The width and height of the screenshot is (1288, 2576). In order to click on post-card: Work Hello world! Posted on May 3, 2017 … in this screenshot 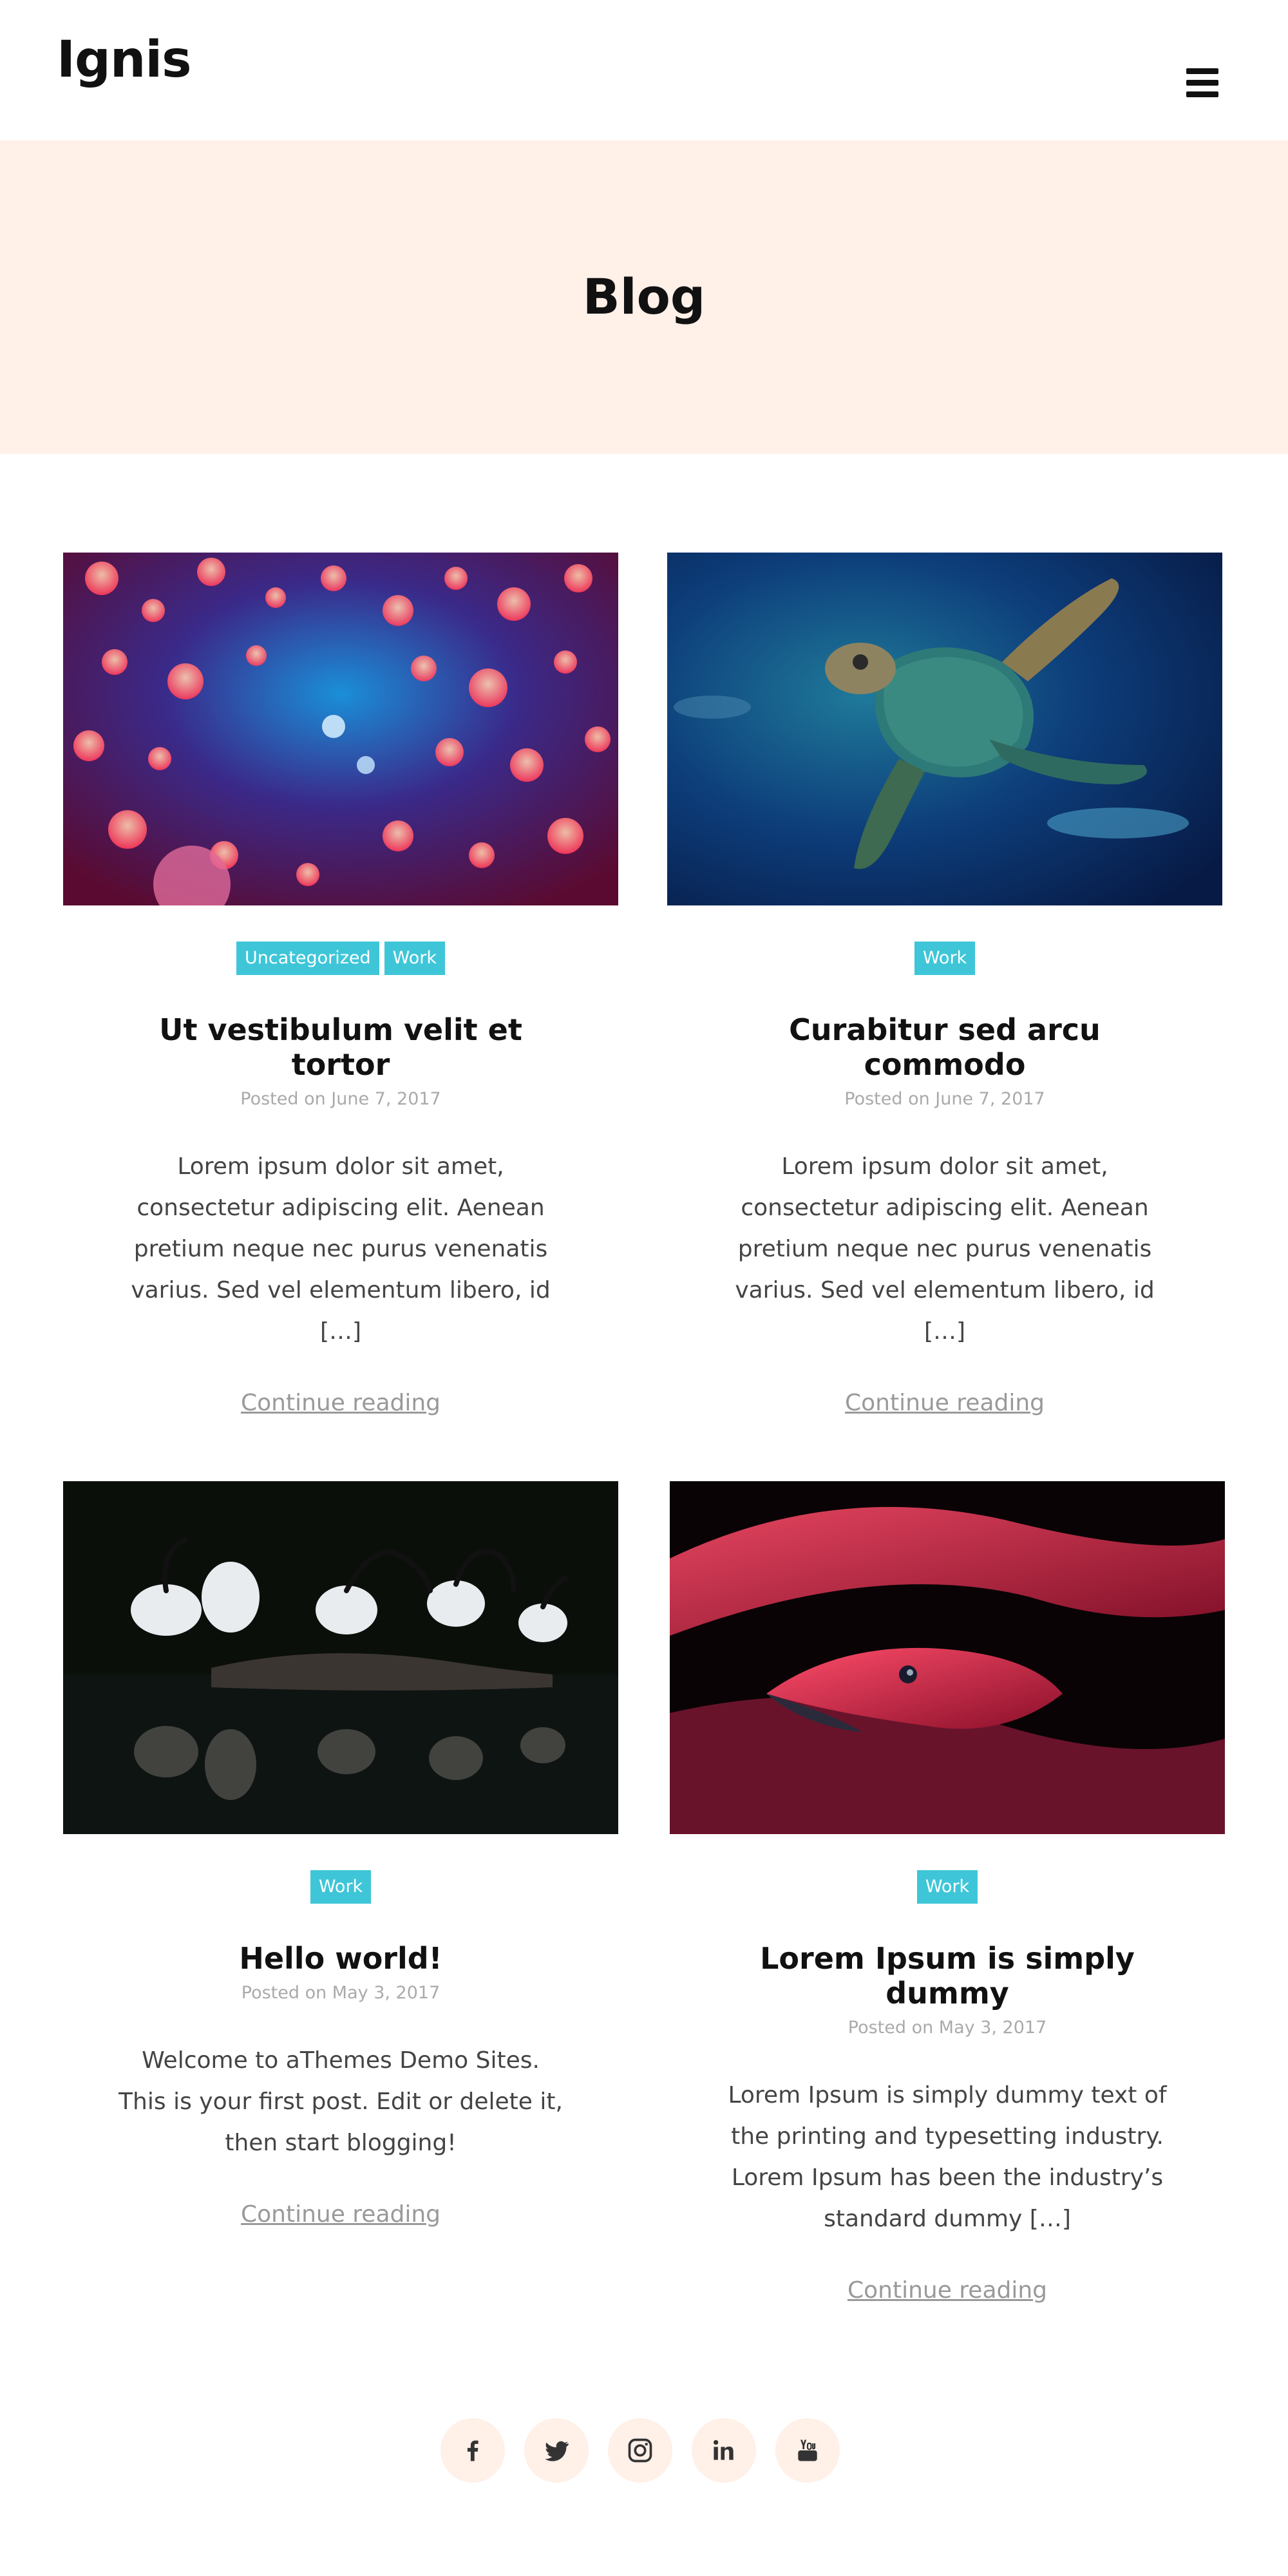, I will do `click(340, 1855)`.